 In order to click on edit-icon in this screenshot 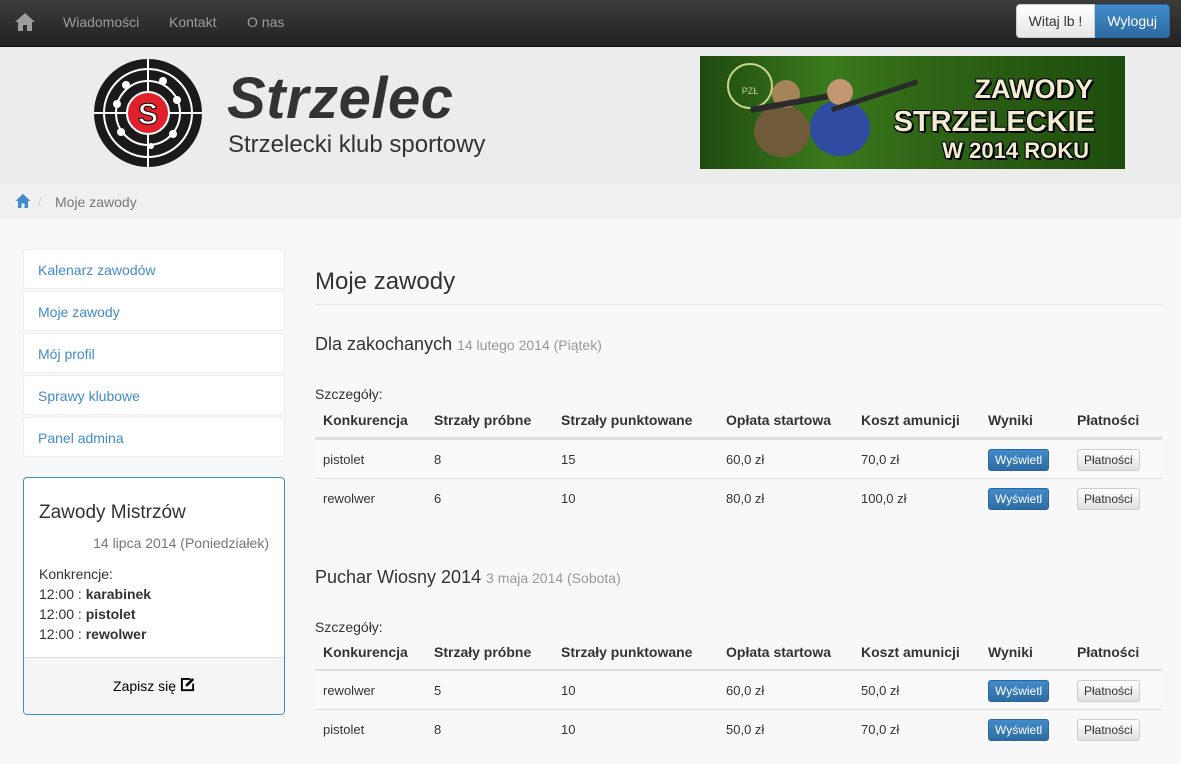, I will do `click(187, 684)`.